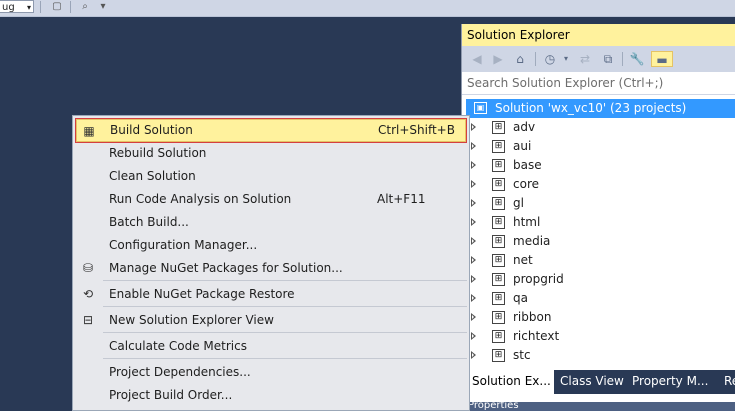  I want to click on tree-project-node: ⊞ richtext, so click(598, 336).